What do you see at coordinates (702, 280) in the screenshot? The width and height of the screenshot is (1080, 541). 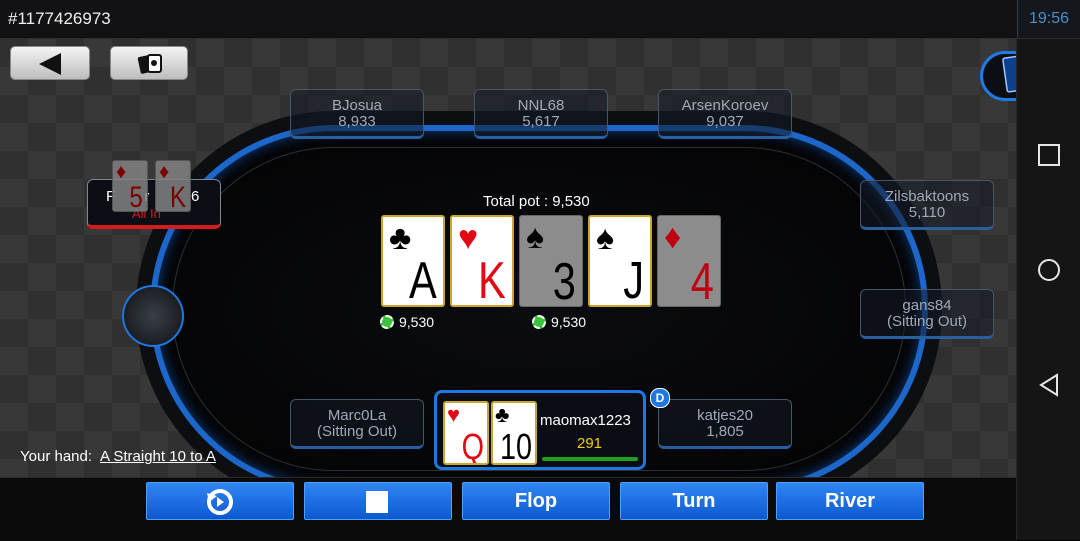 I see `card-rank: 4` at bounding box center [702, 280].